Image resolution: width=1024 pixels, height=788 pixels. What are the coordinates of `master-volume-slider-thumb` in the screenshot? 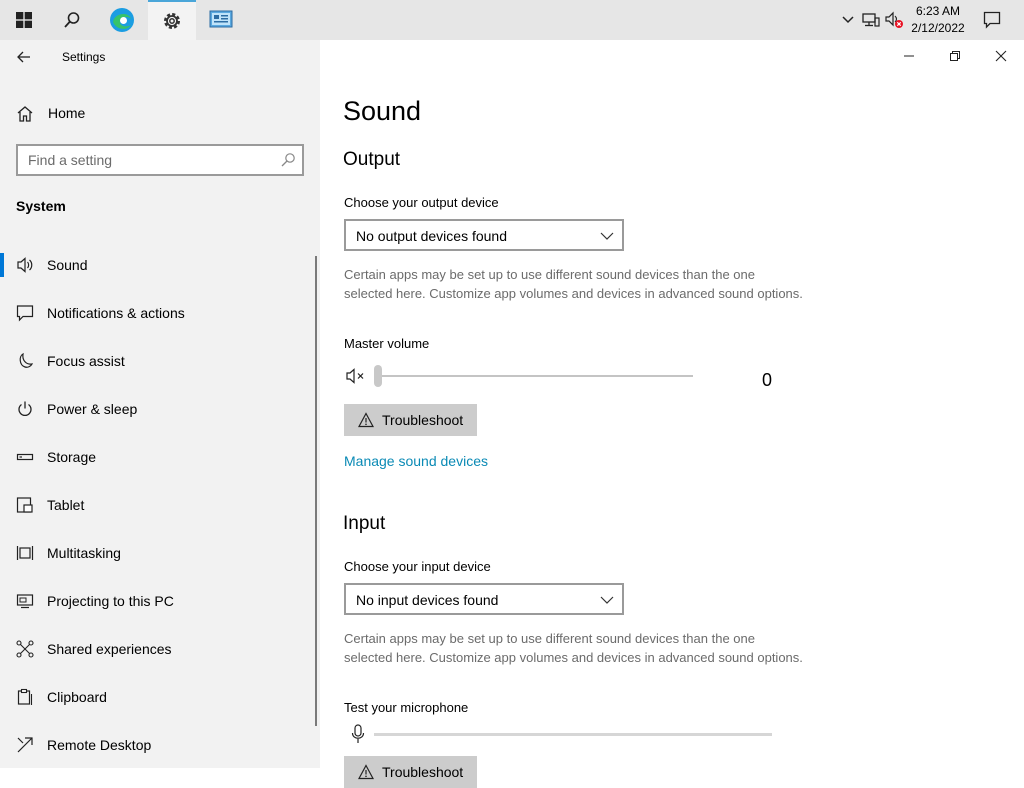 It's located at (378, 376).